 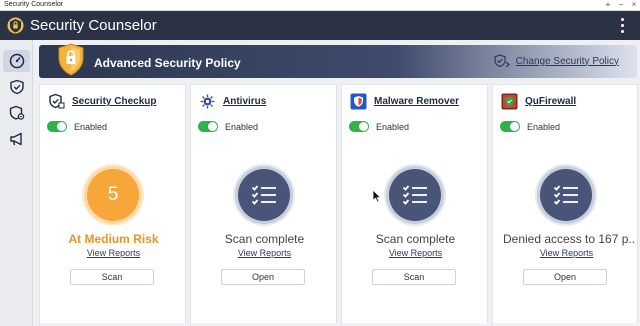 What do you see at coordinates (416, 101) in the screenshot?
I see `card-title: Malware Remover` at bounding box center [416, 101].